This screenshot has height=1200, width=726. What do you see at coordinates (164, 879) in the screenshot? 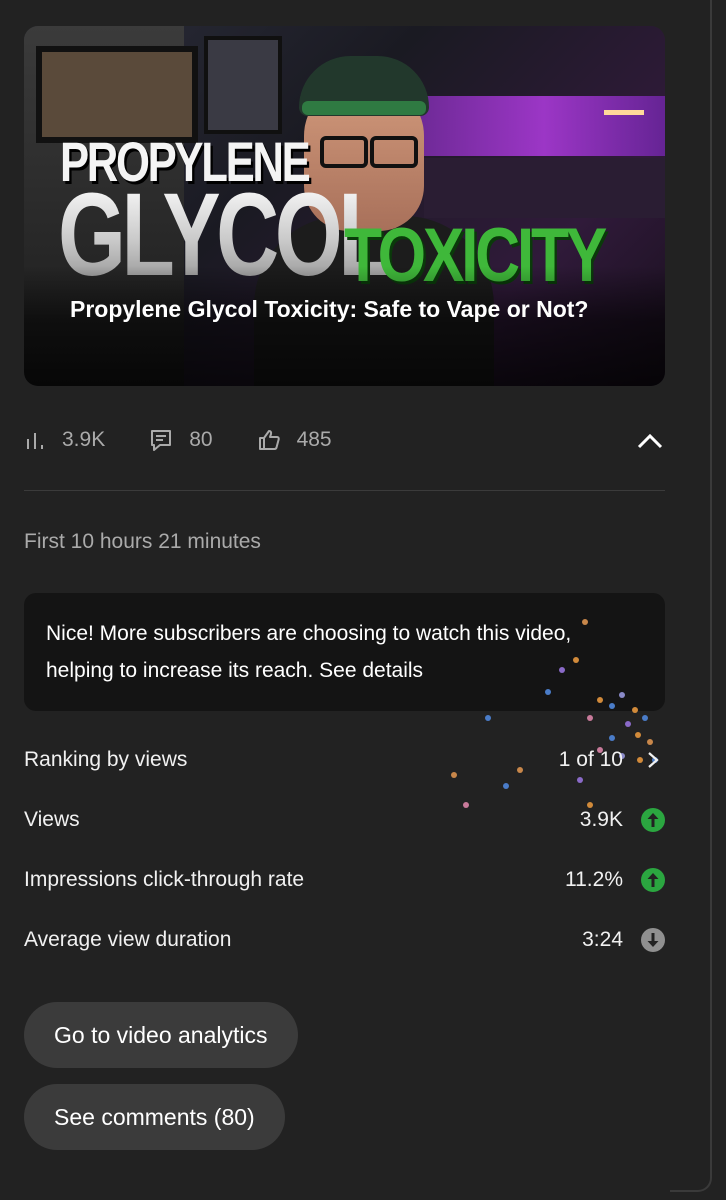
I see `metric-label: Impressions click-through rate` at bounding box center [164, 879].